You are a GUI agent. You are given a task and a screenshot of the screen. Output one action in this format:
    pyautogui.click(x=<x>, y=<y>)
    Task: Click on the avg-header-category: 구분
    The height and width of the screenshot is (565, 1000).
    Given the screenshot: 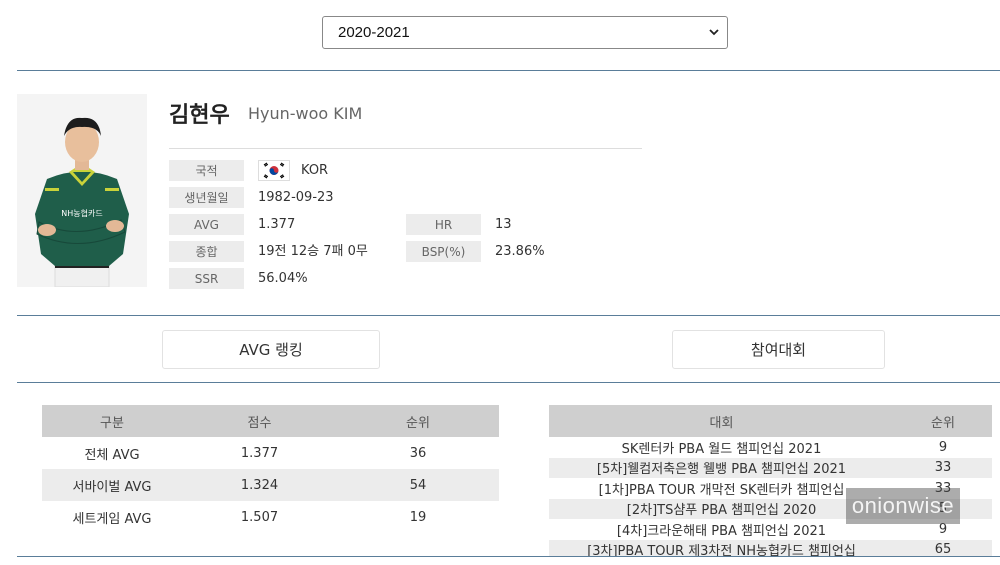 What is the action you would take?
    pyautogui.click(x=112, y=421)
    